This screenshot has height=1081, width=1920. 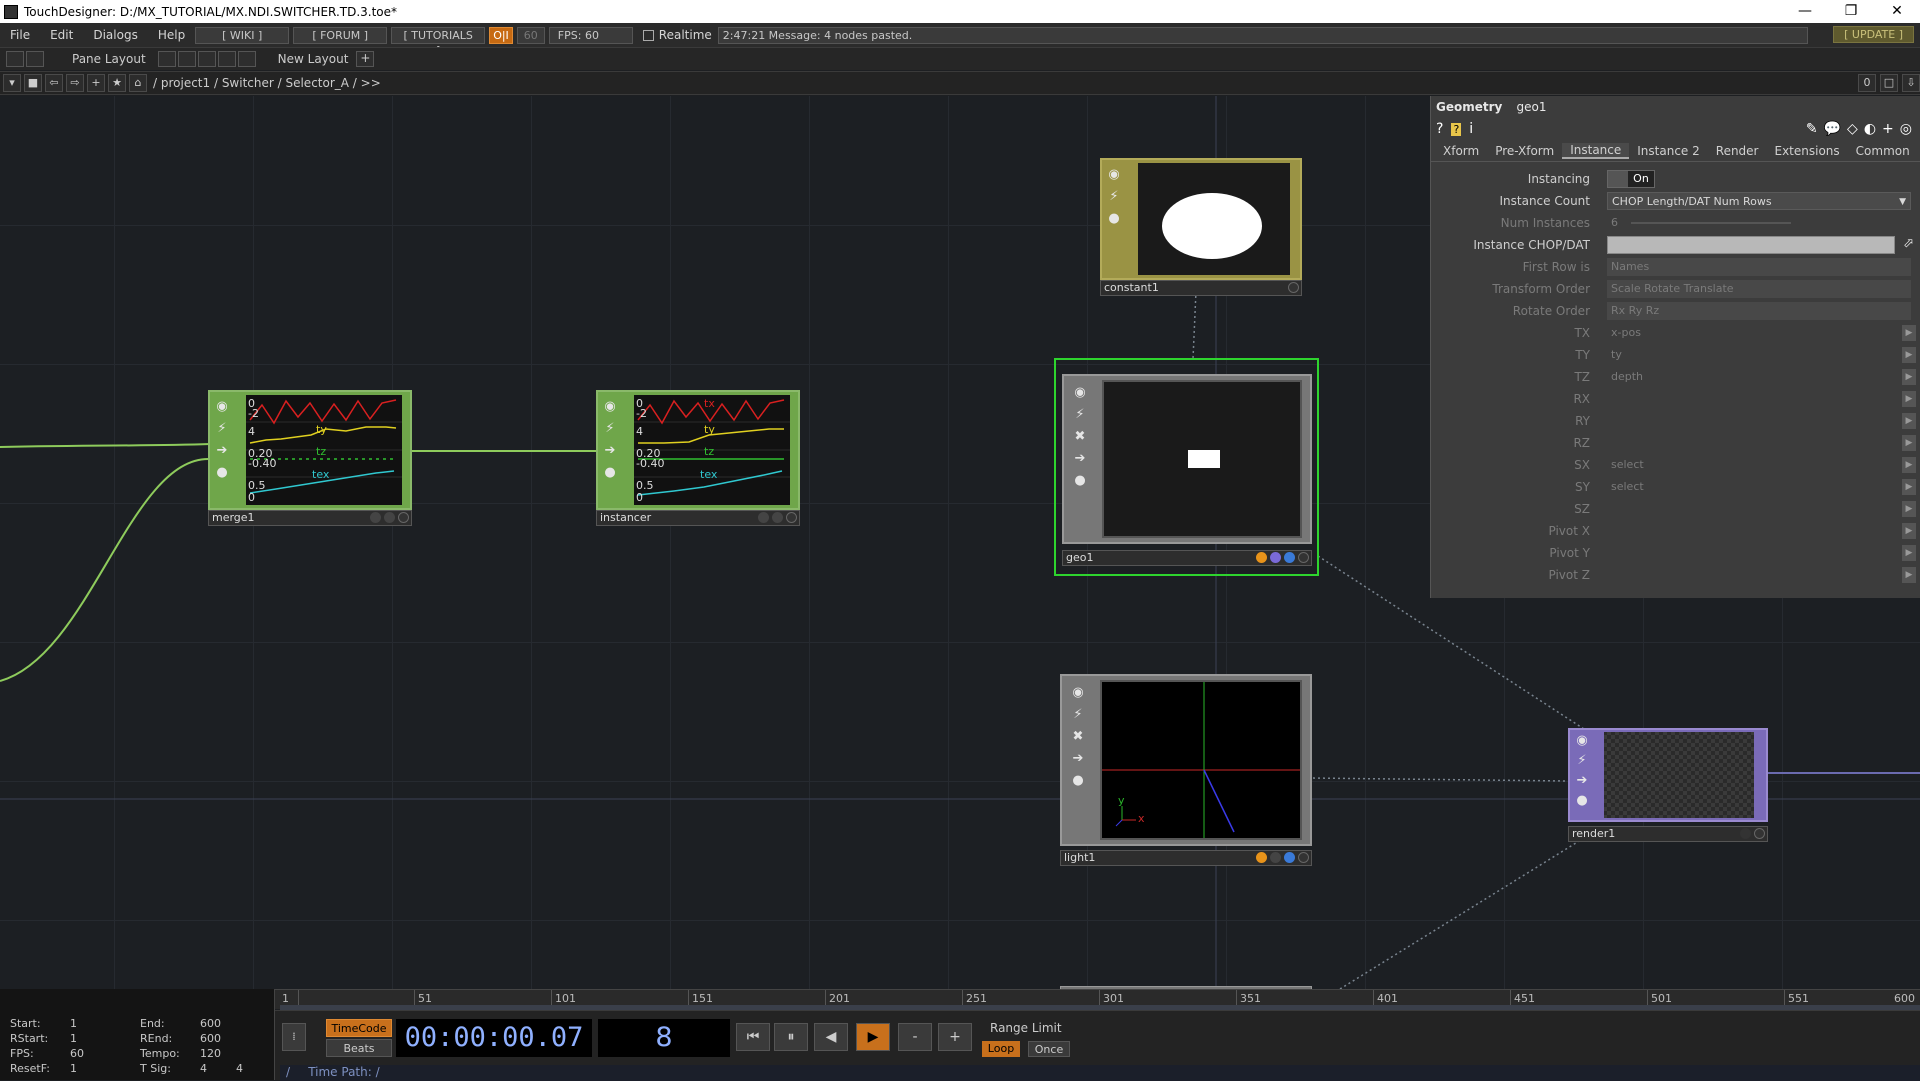 I want to click on constant1-node: ◉ ⚡ ● constant1, so click(x=1201, y=228).